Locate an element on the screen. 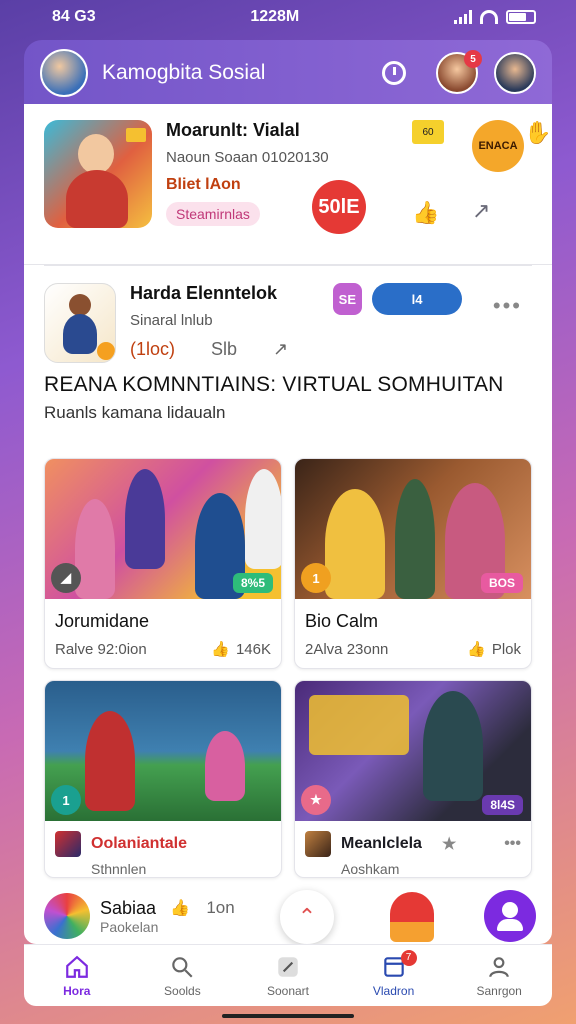 The height and width of the screenshot is (1024, 576). card-sub: Aoshkam is located at coordinates (370, 869).